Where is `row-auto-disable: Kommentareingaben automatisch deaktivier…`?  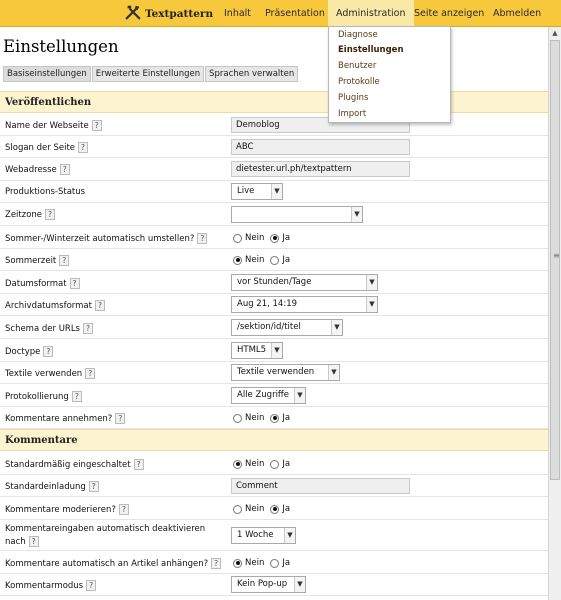 row-auto-disable: Kommentareingaben automatisch deaktivier… is located at coordinates (274, 535).